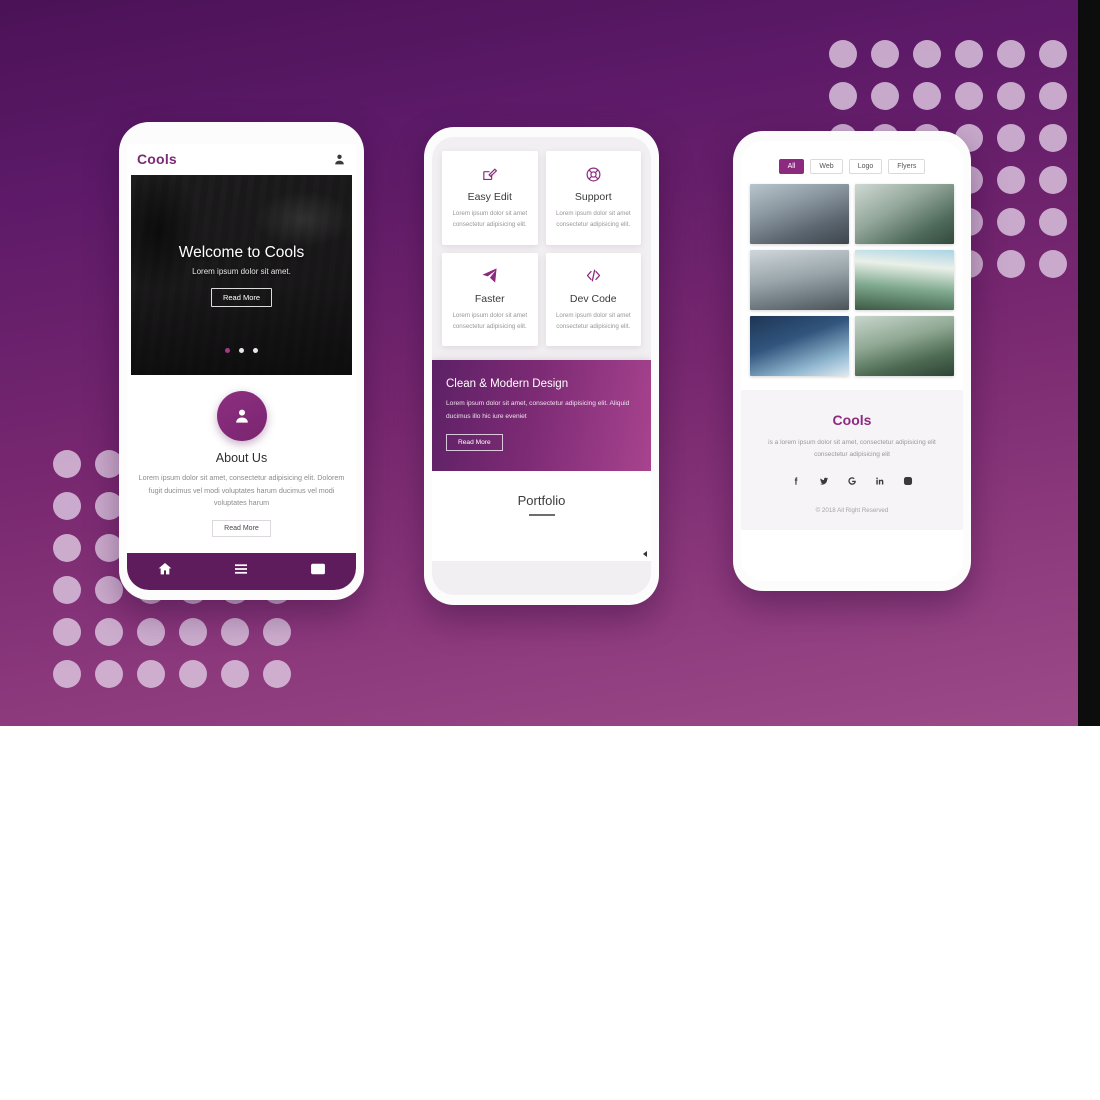  What do you see at coordinates (541, 500) in the screenshot?
I see `portfolio-title: Portfolio` at bounding box center [541, 500].